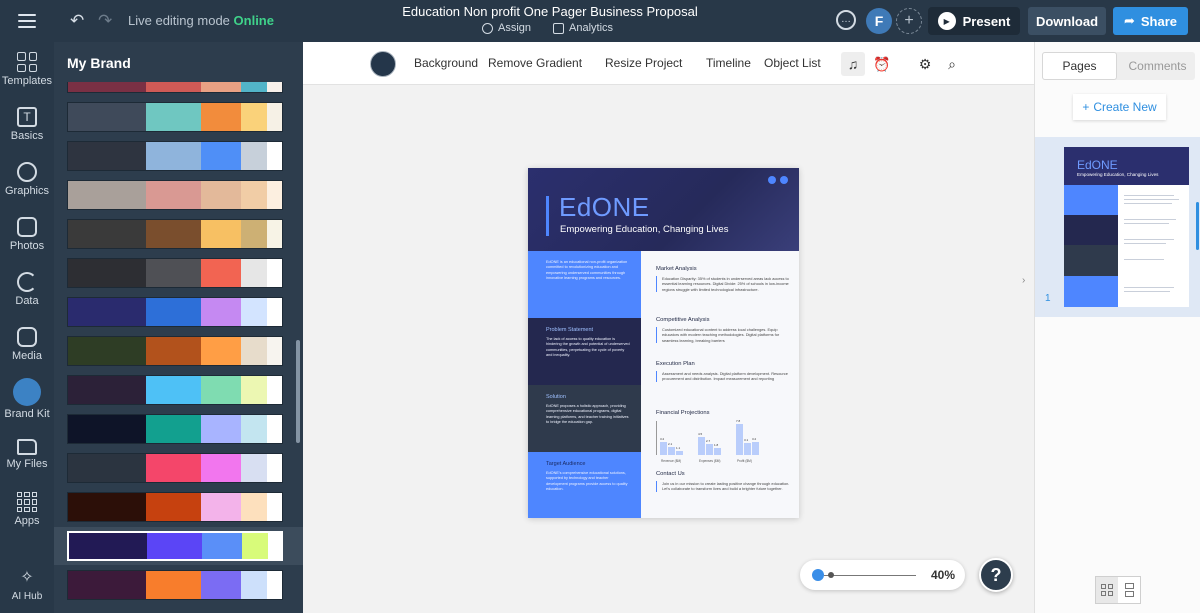  Describe the element at coordinates (1157, 66) in the screenshot. I see `tab-comments: Comments` at that location.